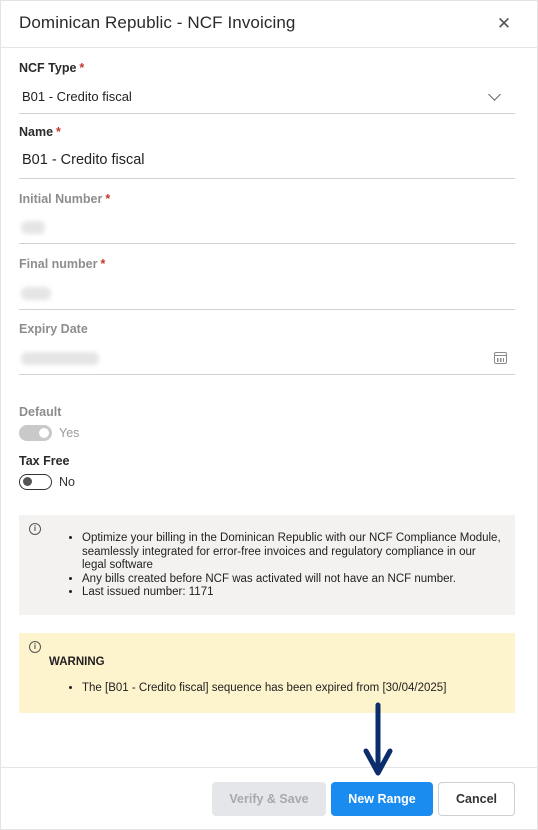 The height and width of the screenshot is (830, 538). I want to click on final-number-input, so click(267, 294).